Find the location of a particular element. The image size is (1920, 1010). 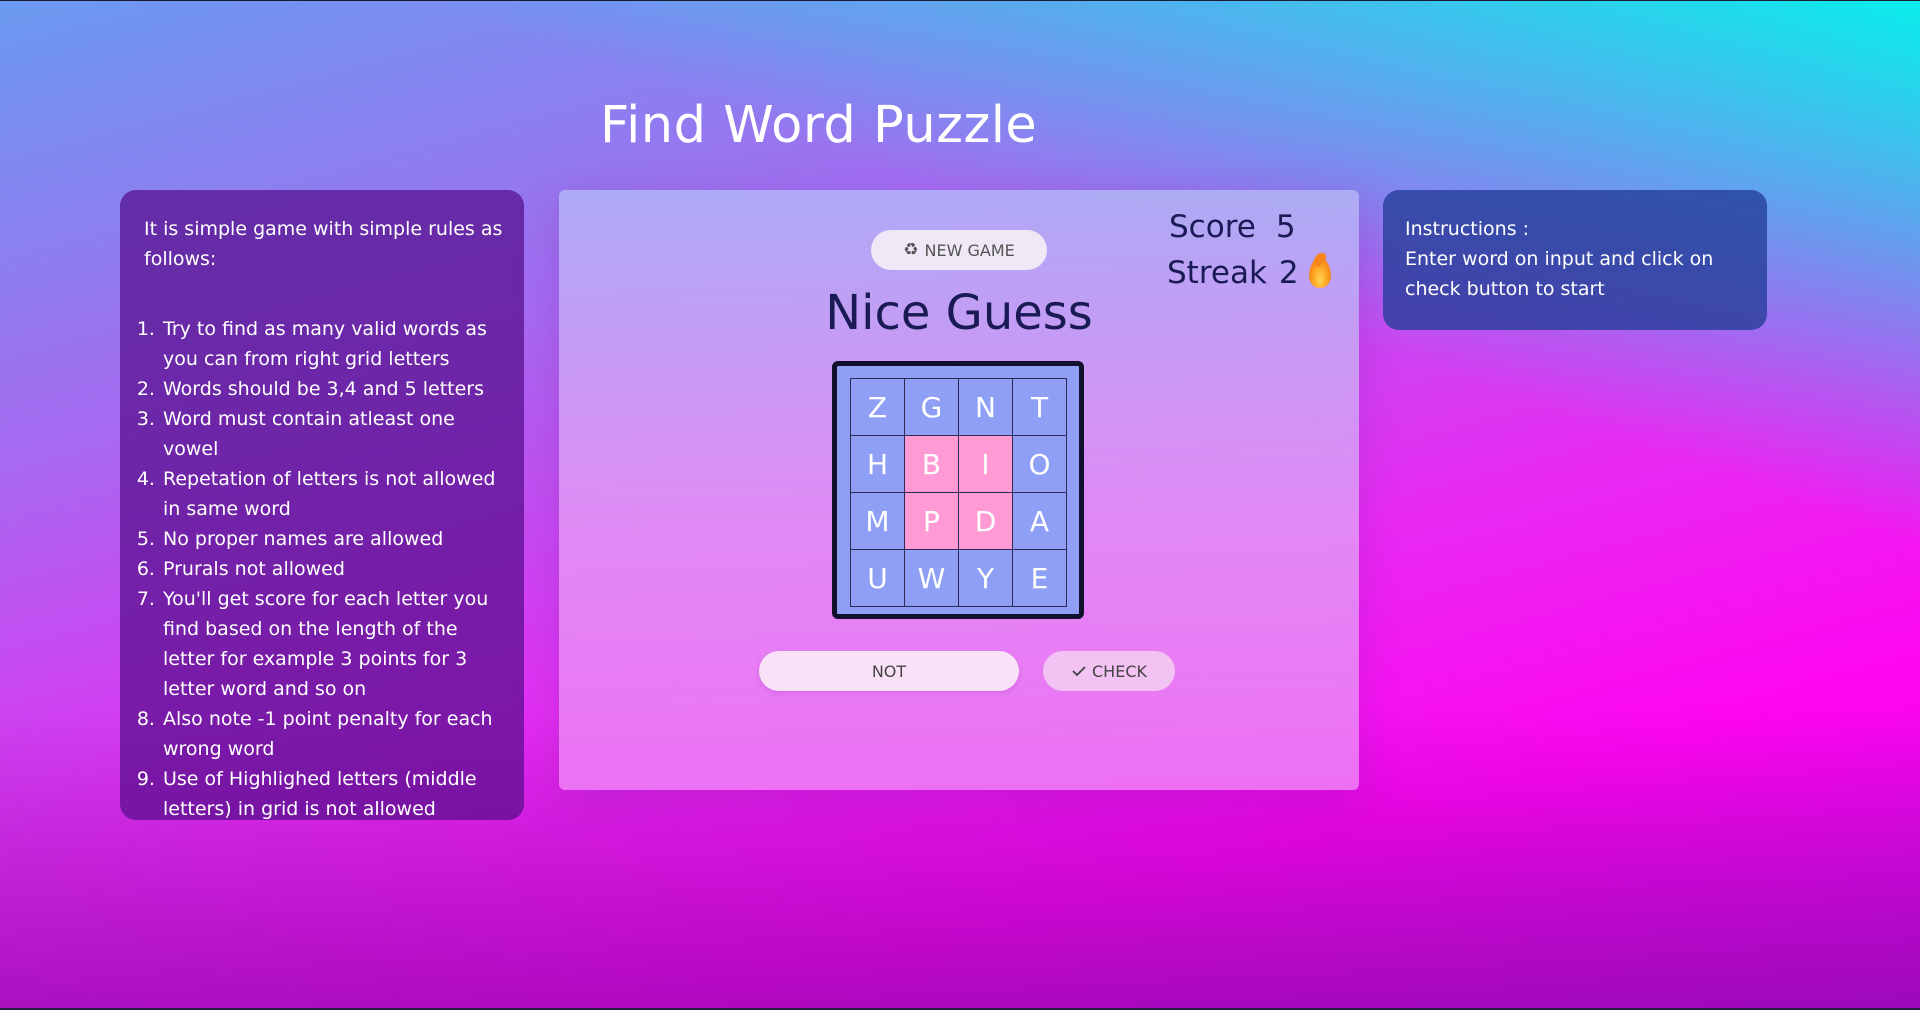

letter-grid-frame: ZGNT HBIO MPDA UWYE is located at coordinates (958, 490).